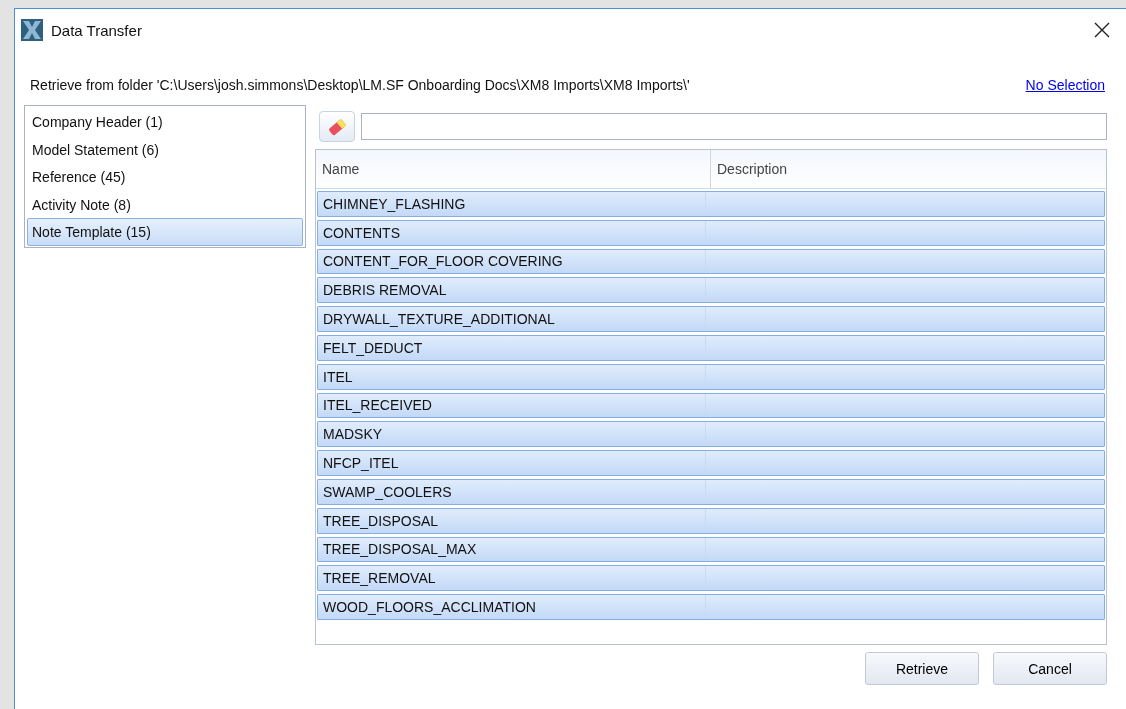 The width and height of the screenshot is (1126, 709). I want to click on folder-path-label: Retrieve from folder 'C:\Users\josh.simmons\Desktop\LM.SF Onboarding Docs\XM8 Imports\XM8 Imports\', so click(360, 85).